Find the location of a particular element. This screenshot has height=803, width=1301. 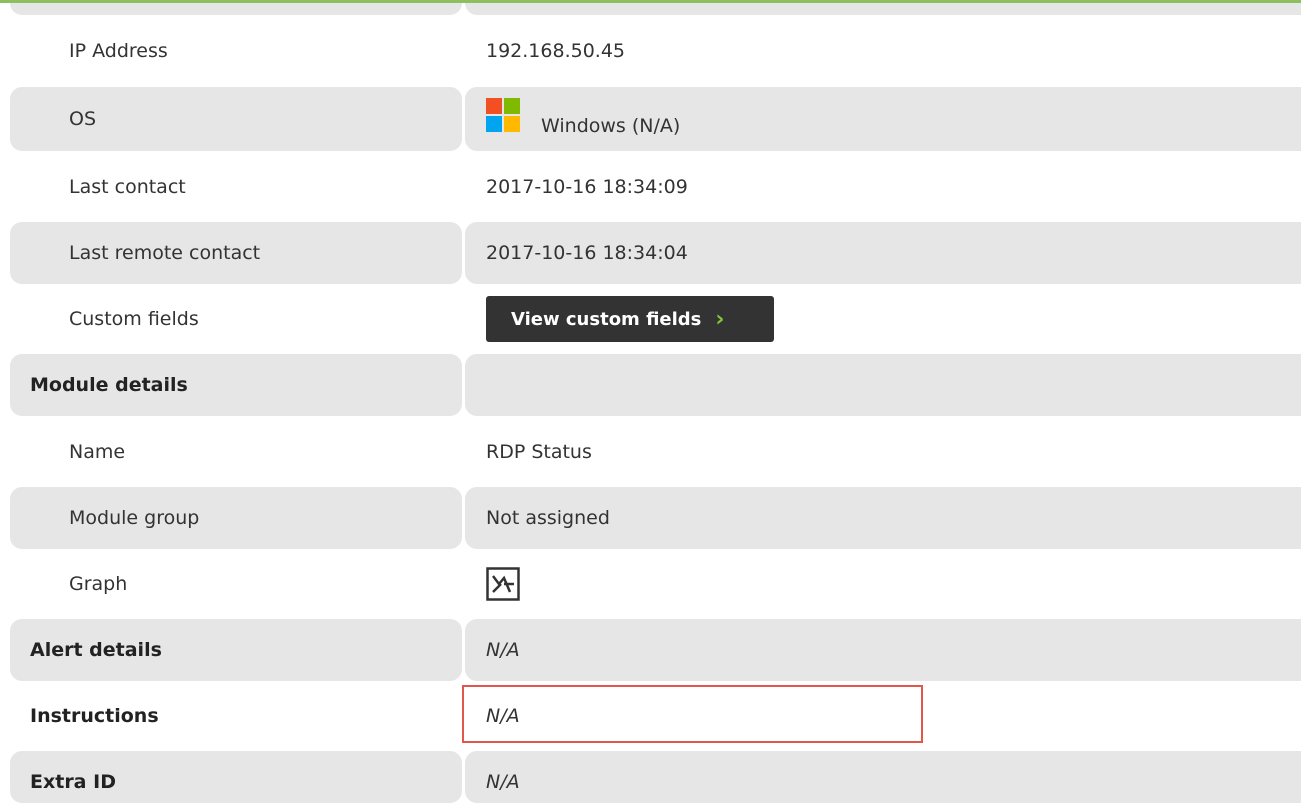

module-name-row: Name RDP Status is located at coordinates (650, 452).